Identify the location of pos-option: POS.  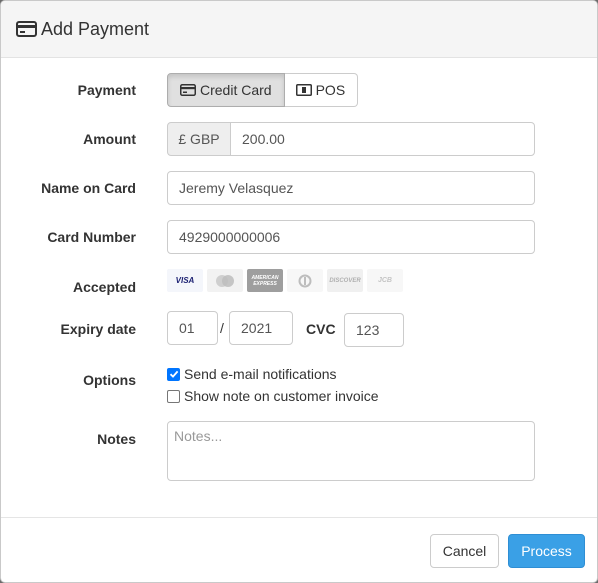
(321, 90).